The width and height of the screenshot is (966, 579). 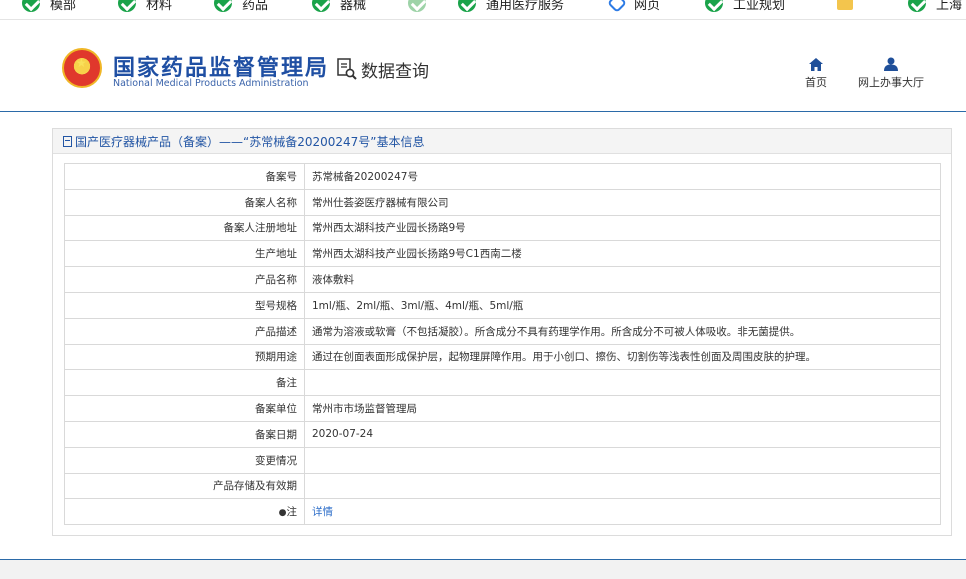 I want to click on table-row: 变更情况, so click(x=502, y=460).